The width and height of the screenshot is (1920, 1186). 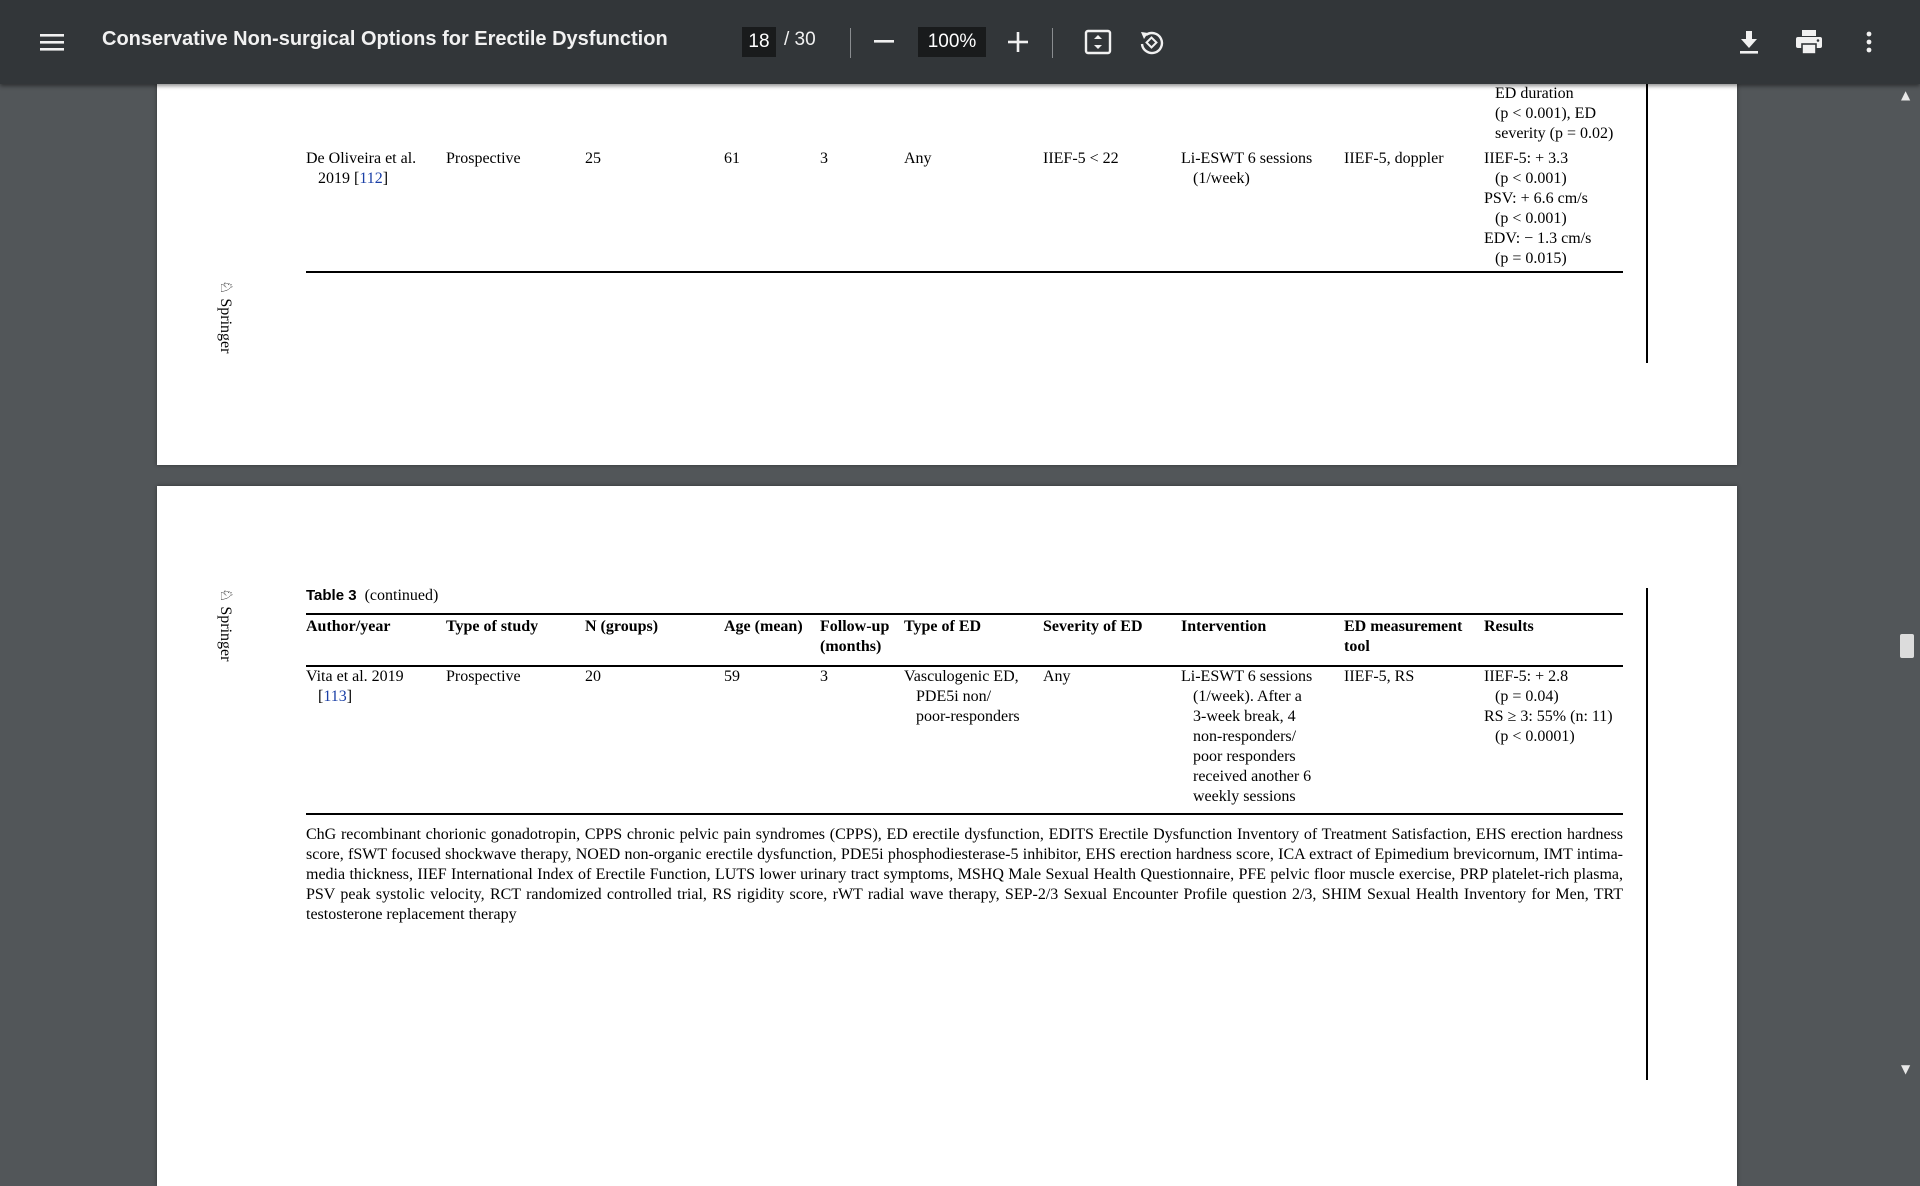 What do you see at coordinates (1536, 198) in the screenshot?
I see `cell-results: PSV: + 6.6 cm/s` at bounding box center [1536, 198].